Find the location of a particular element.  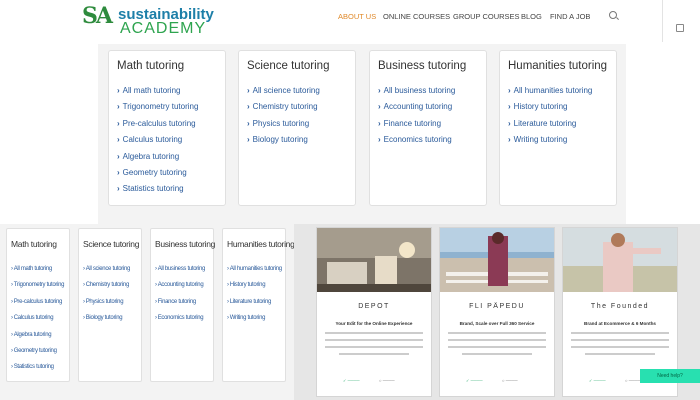

menu-card-title: Science tutoring is located at coordinates (288, 66).